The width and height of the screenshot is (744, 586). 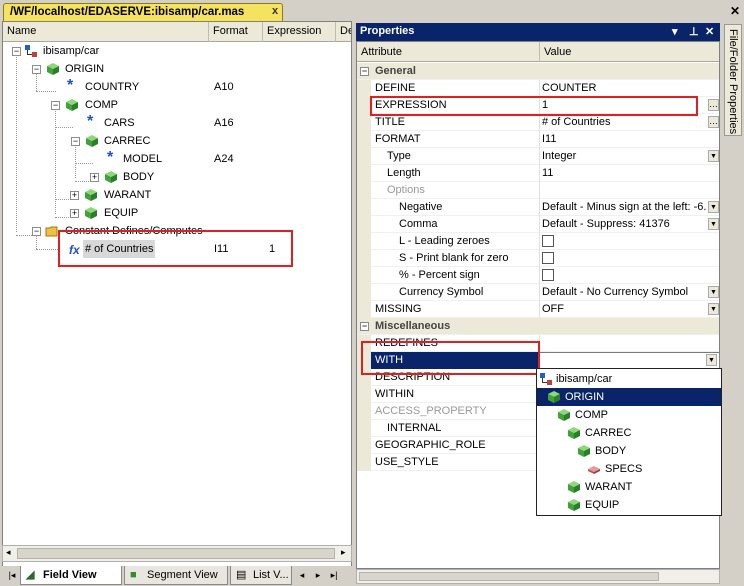 I want to click on prop-comma: Comma Default - Suppress: 41376 ▼, so click(x=538, y=224).